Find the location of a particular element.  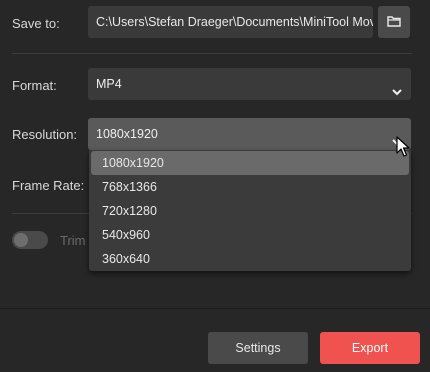

resolution-option: 1080x1920 is located at coordinates (250, 163).